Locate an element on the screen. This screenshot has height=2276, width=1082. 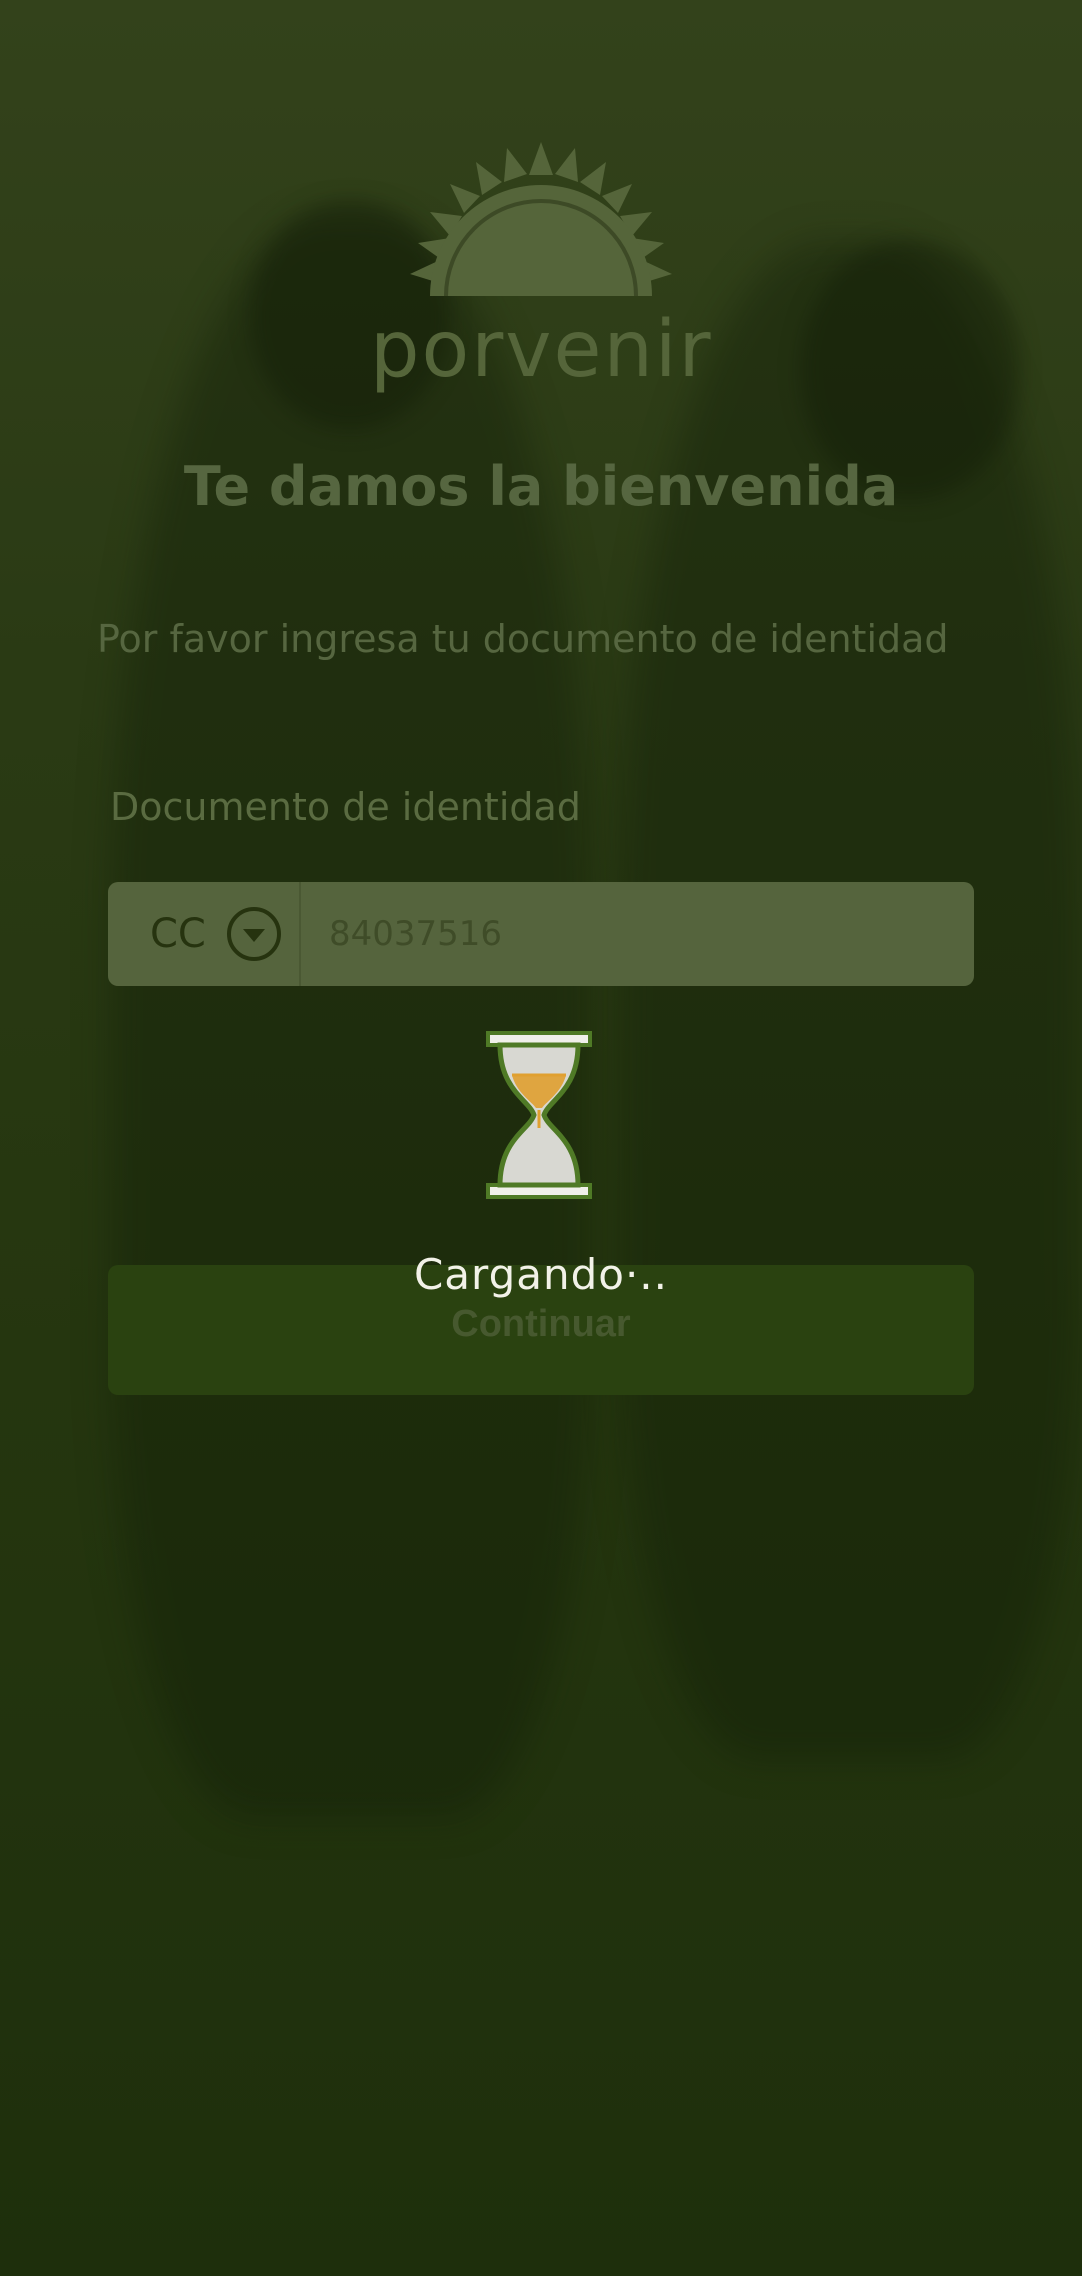
document-type-value: CC is located at coordinates (178, 934).